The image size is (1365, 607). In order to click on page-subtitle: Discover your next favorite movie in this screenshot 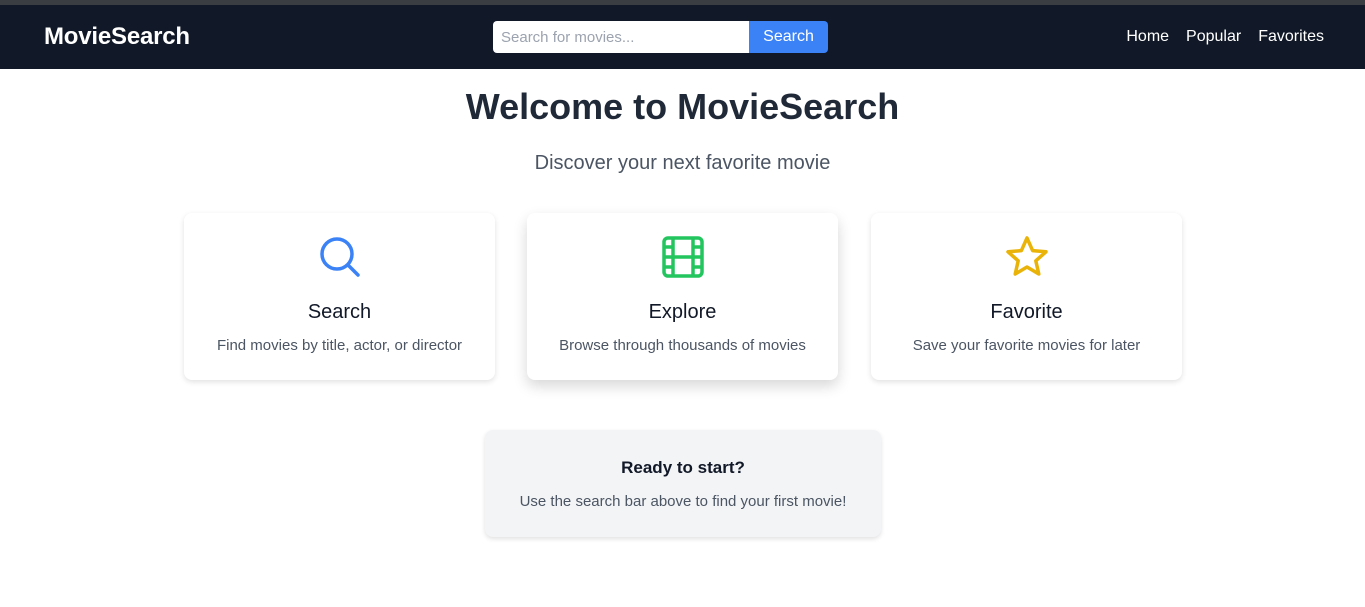, I will do `click(682, 163)`.